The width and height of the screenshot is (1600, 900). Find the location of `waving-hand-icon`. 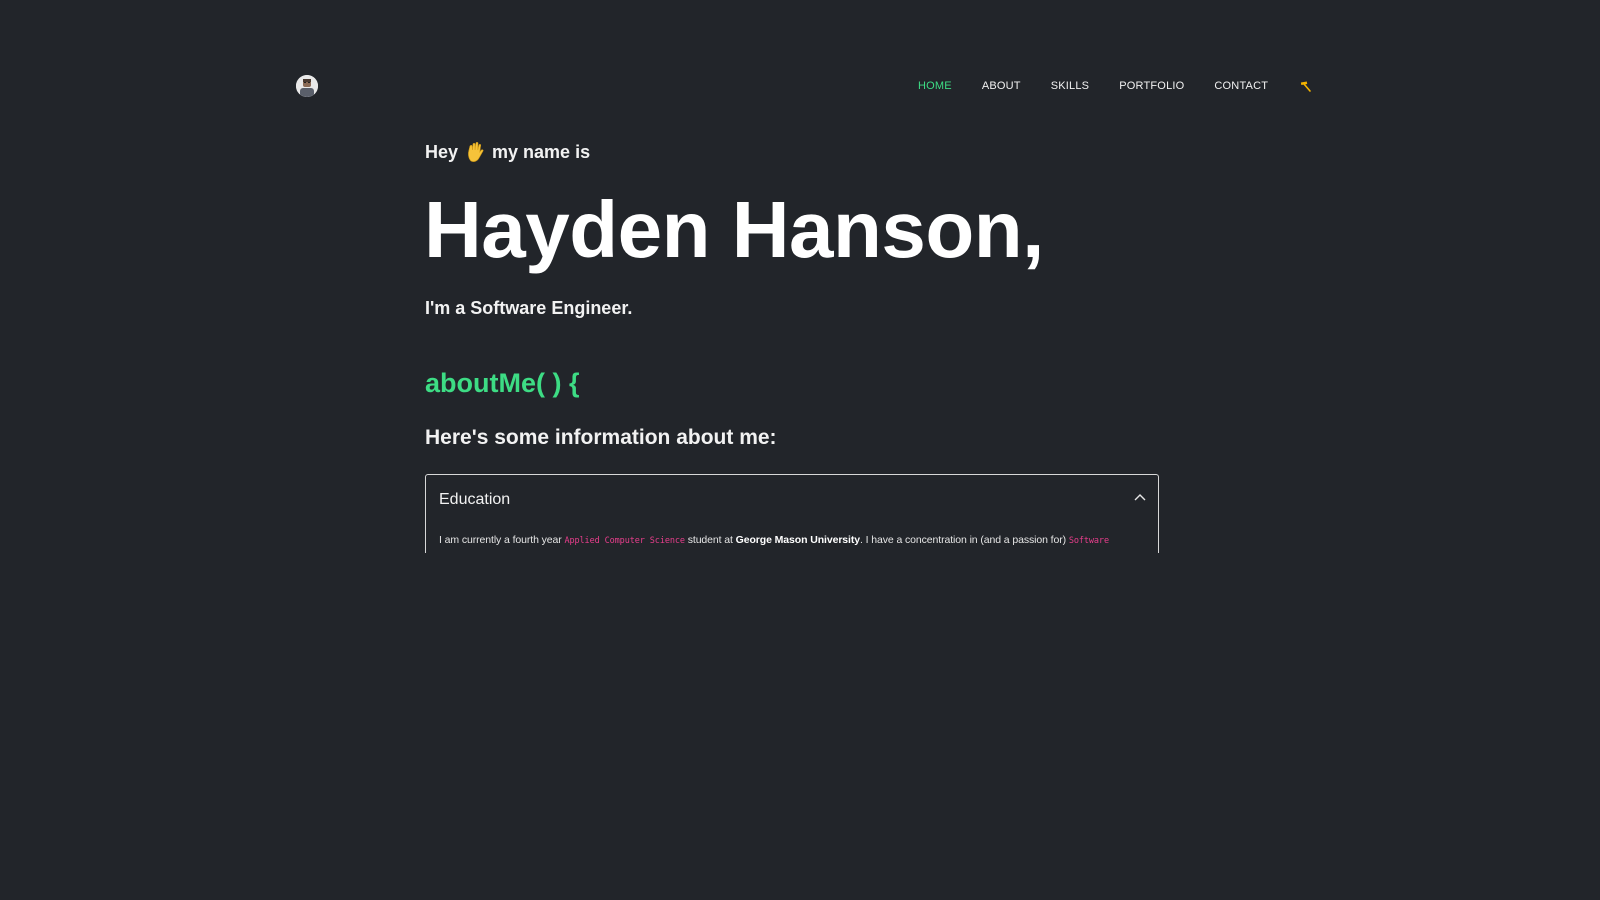

waving-hand-icon is located at coordinates (476, 152).